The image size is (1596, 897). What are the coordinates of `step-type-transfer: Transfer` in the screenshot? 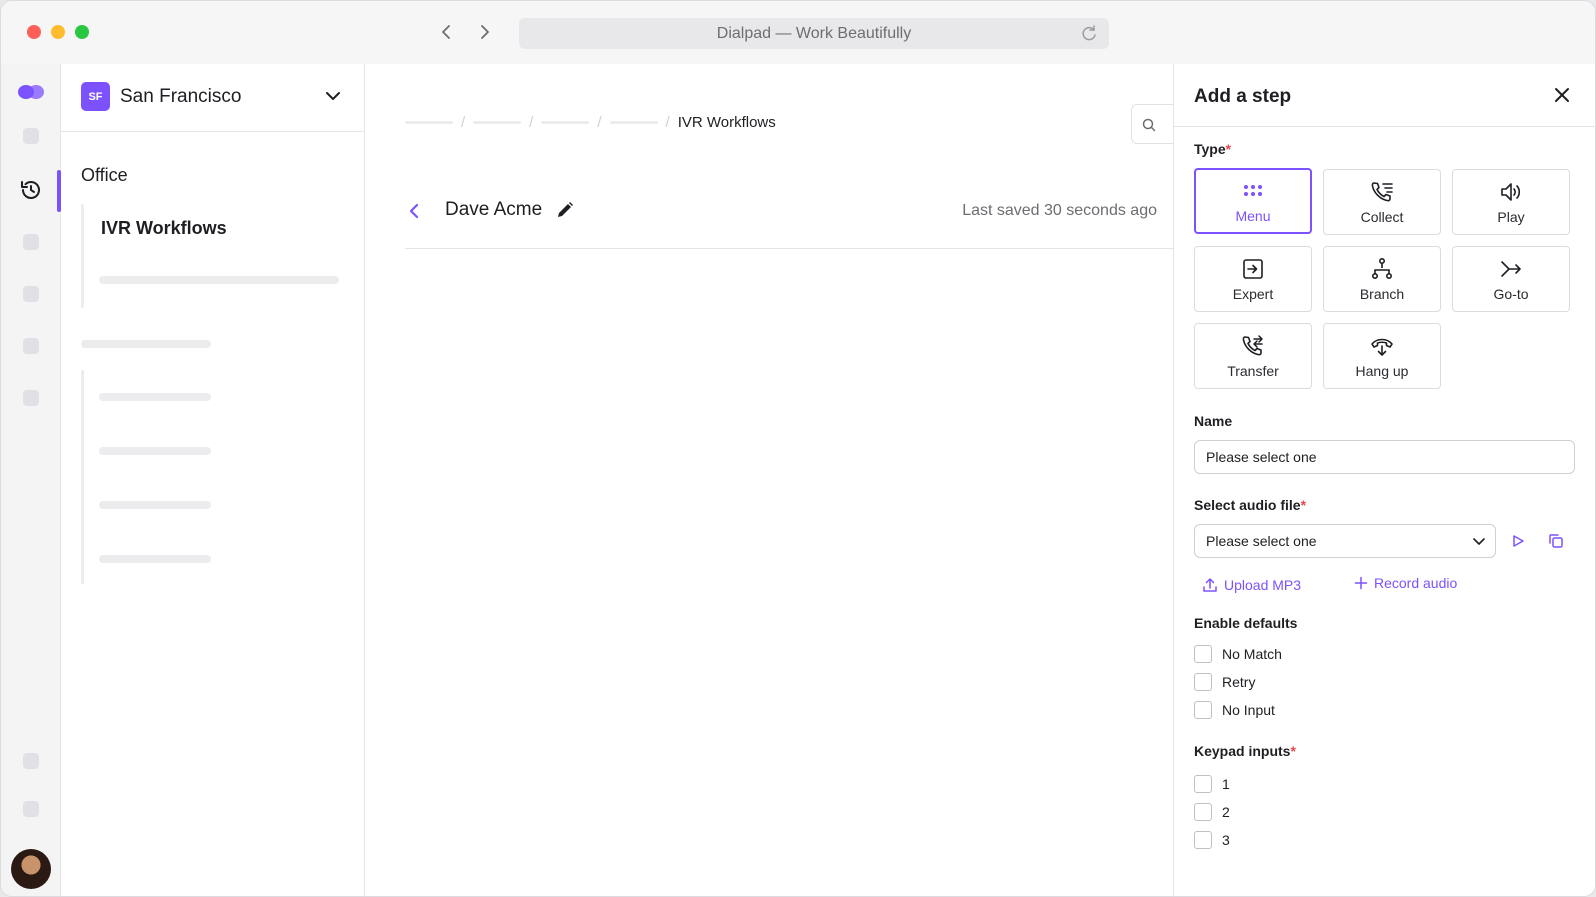 It's located at (1253, 356).